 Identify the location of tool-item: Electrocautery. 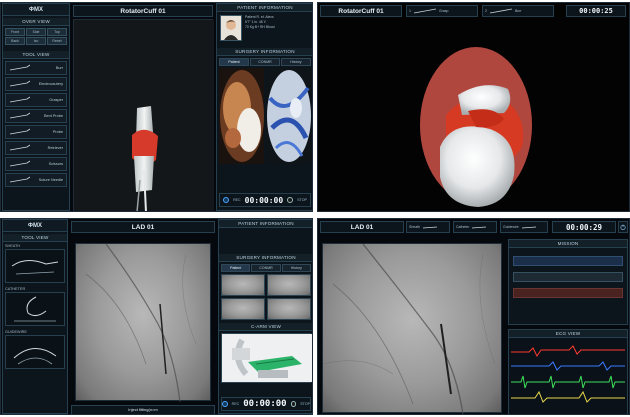
(36, 84).